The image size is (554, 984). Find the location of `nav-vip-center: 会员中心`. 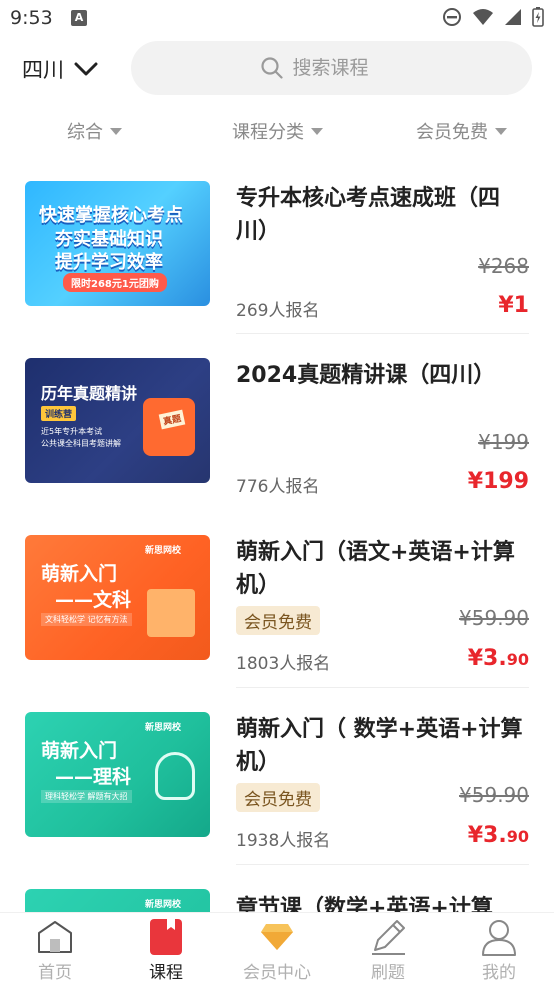

nav-vip-center: 会员中心 is located at coordinates (277, 950).